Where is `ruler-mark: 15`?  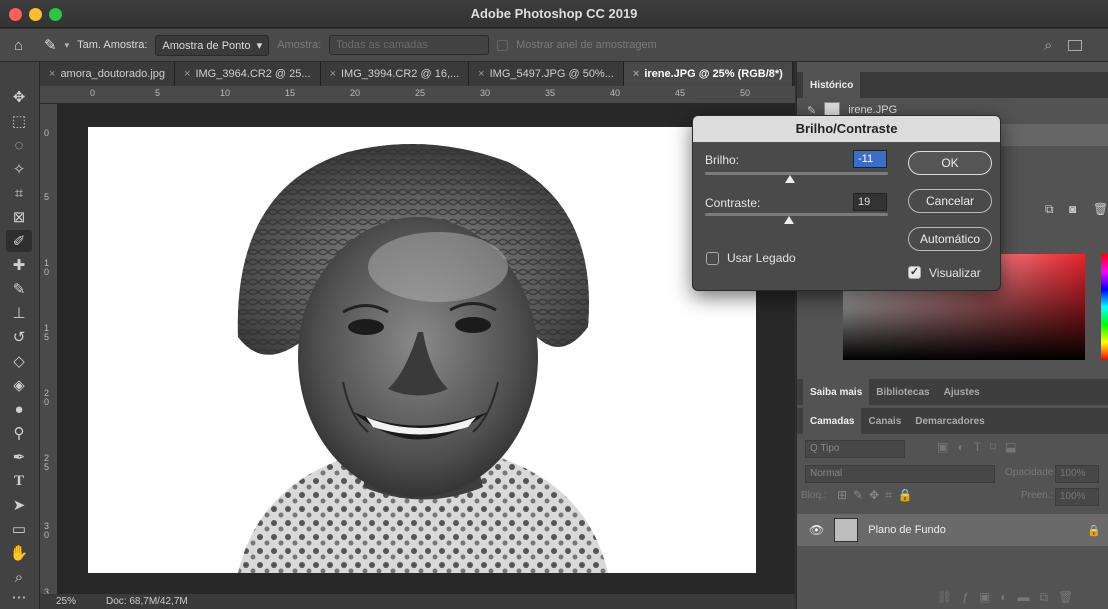
ruler-mark: 15 is located at coordinates (290, 93).